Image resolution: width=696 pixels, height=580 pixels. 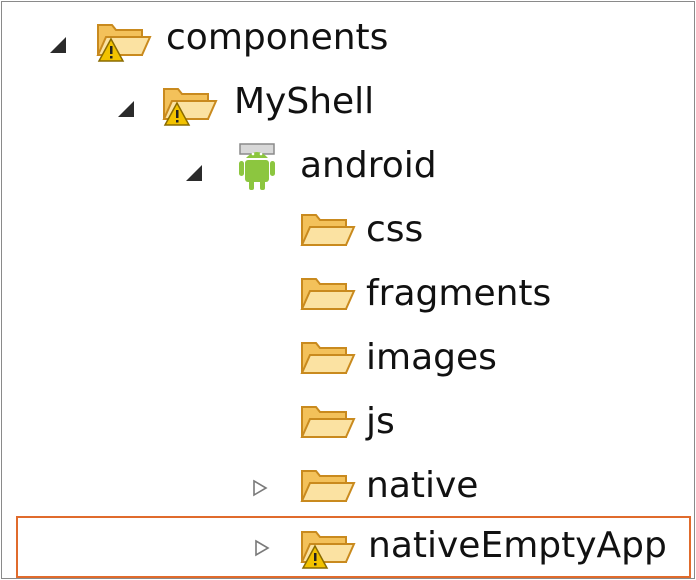 I want to click on tree-item-myshell: MyShell, so click(x=348, y=104).